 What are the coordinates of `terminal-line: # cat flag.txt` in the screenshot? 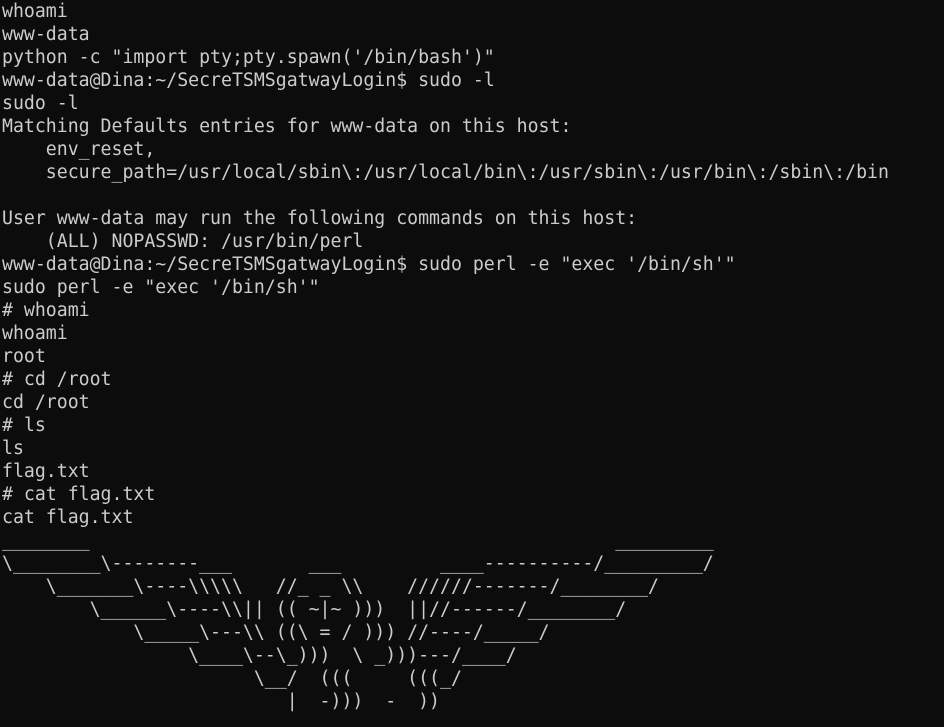 It's located at (79, 494).